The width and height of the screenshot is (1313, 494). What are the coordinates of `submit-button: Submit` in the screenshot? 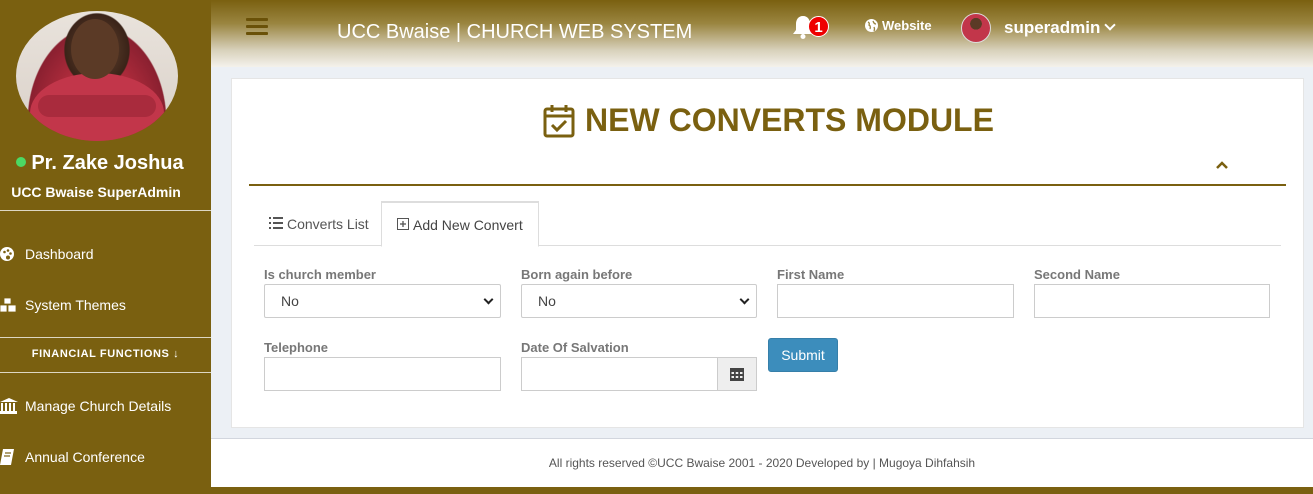 It's located at (803, 355).